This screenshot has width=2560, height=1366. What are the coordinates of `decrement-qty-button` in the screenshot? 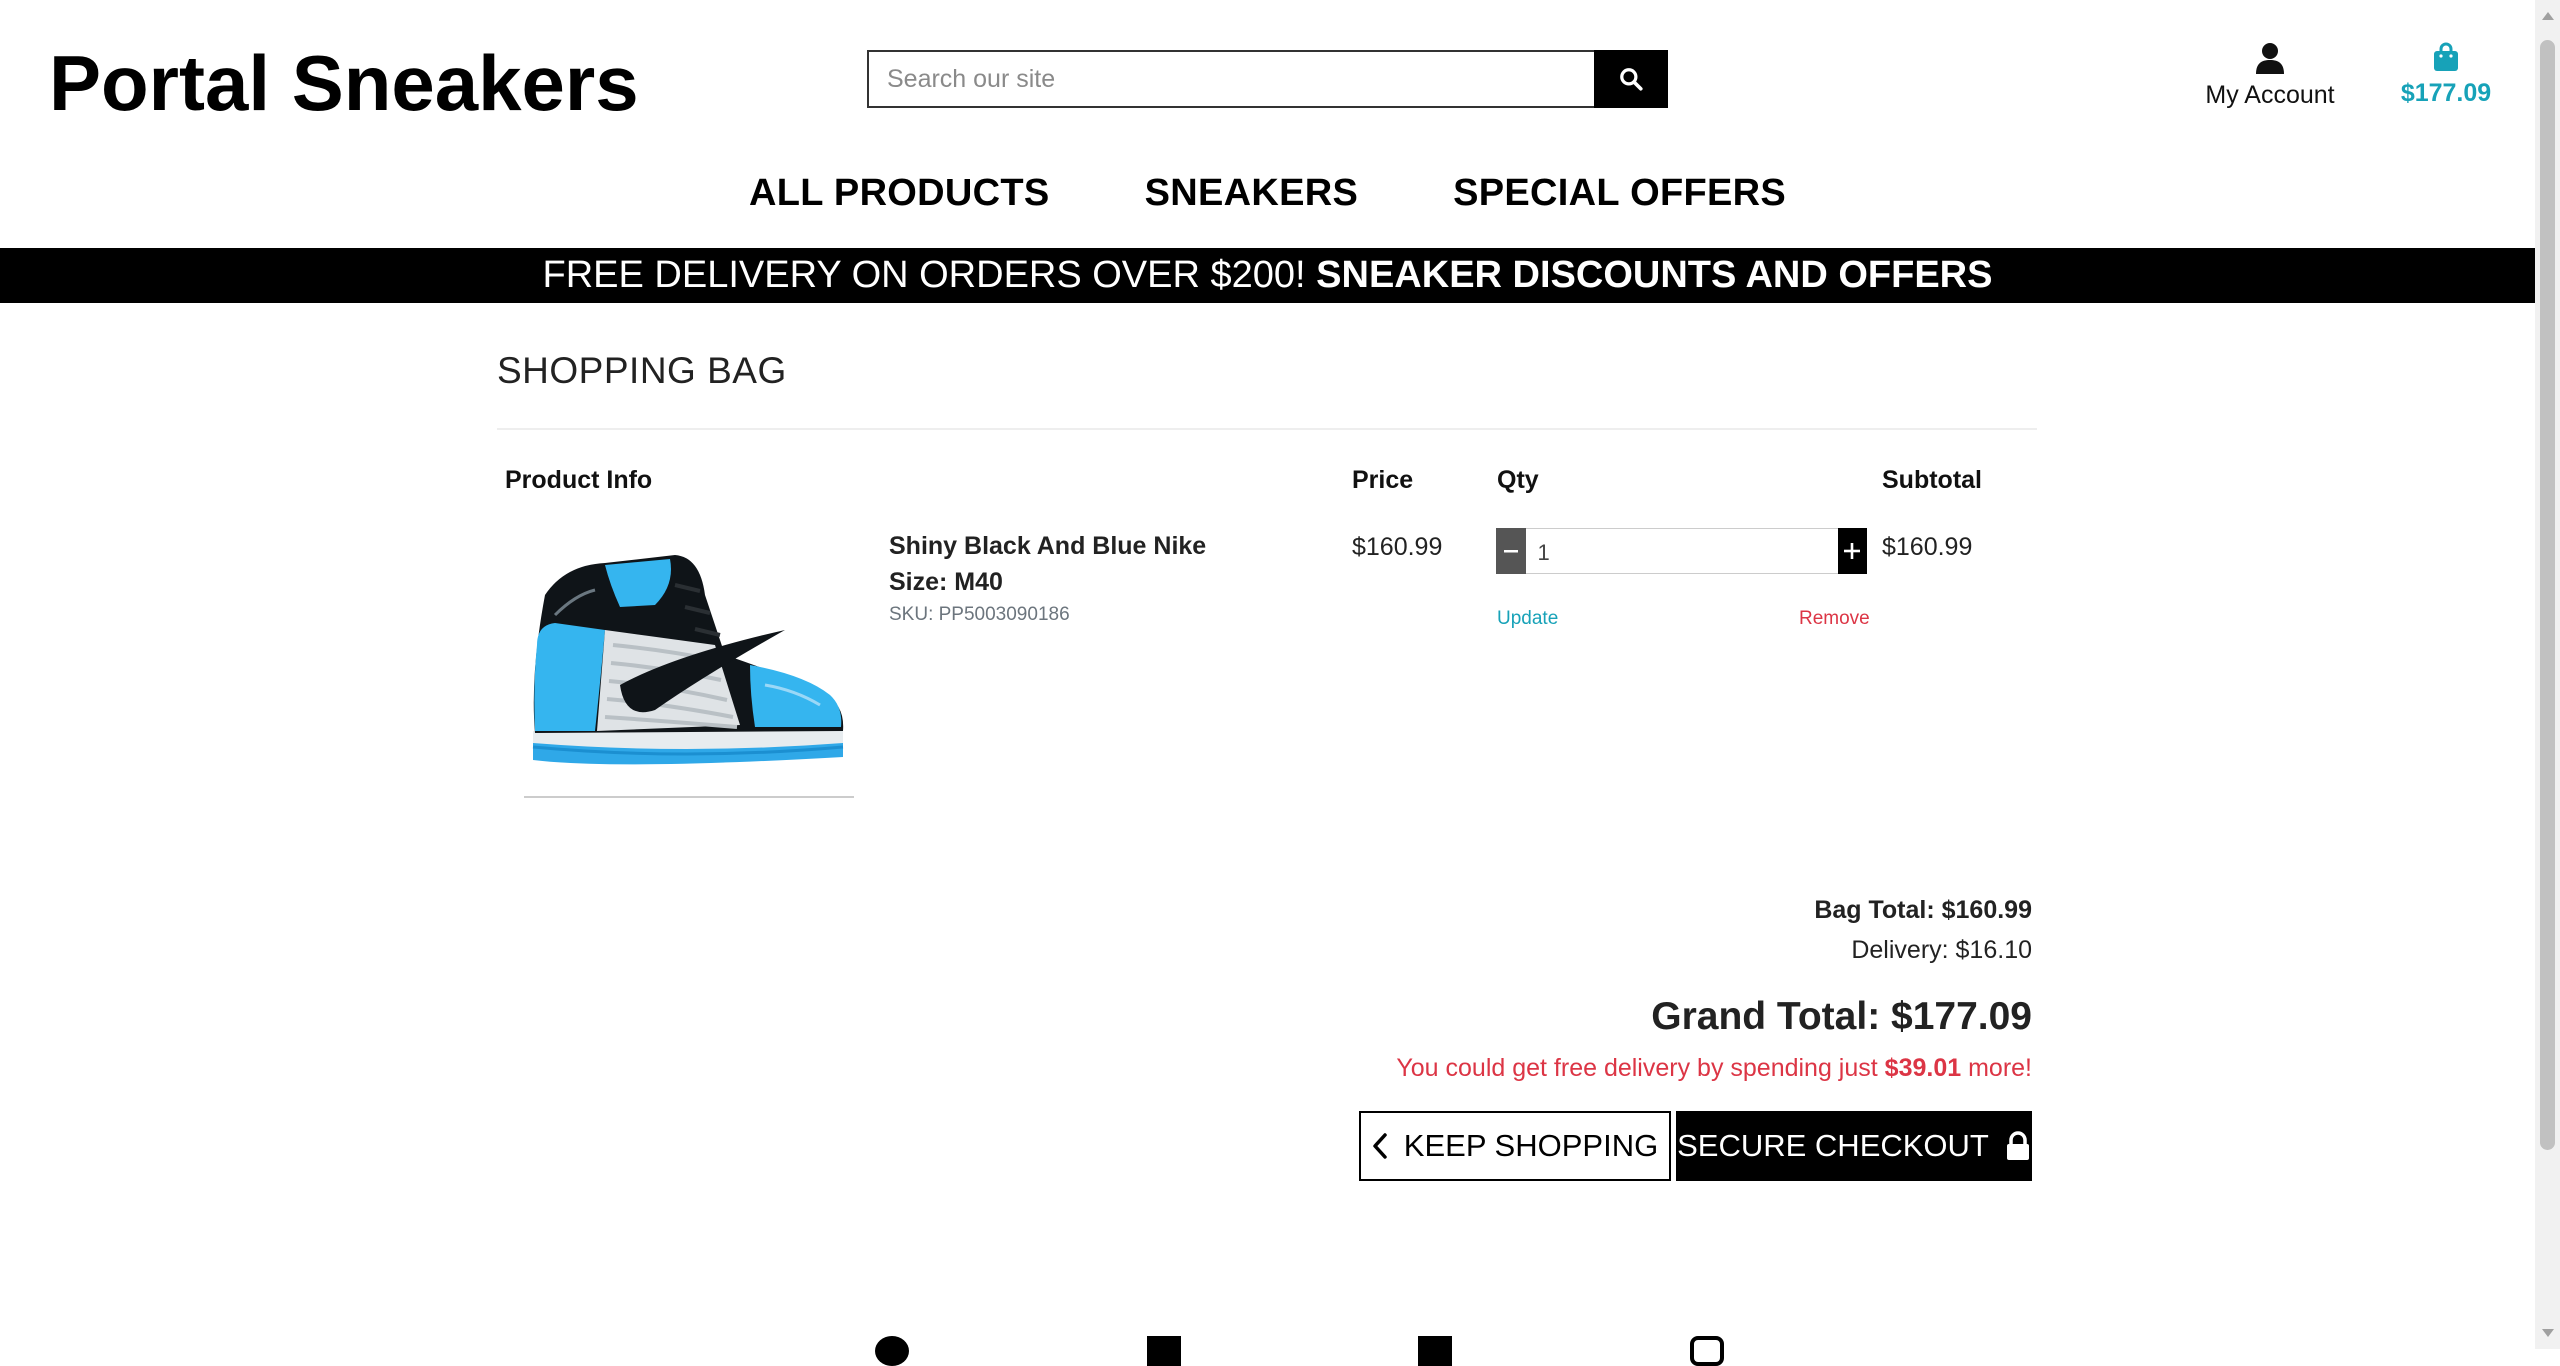 It's located at (1511, 551).